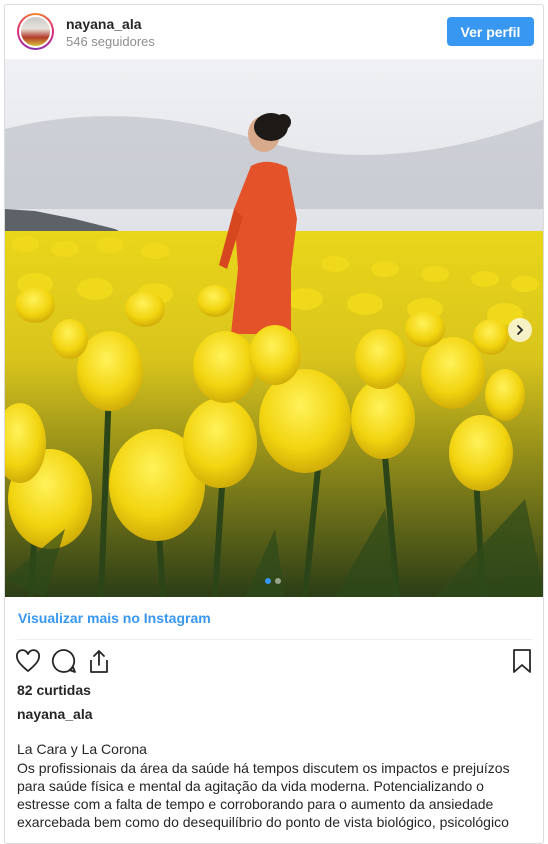  What do you see at coordinates (55, 714) in the screenshot?
I see `caption-username: nayana_ala` at bounding box center [55, 714].